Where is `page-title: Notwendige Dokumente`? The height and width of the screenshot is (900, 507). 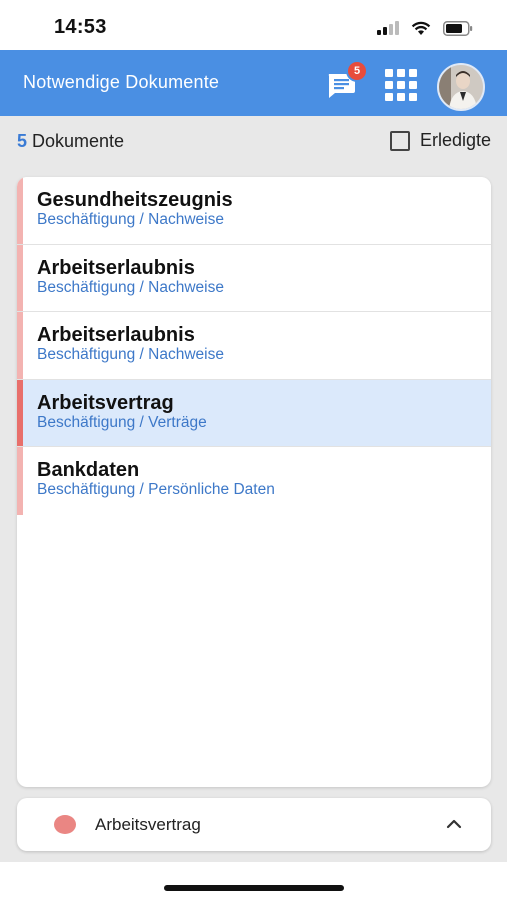 page-title: Notwendige Dokumente is located at coordinates (121, 82).